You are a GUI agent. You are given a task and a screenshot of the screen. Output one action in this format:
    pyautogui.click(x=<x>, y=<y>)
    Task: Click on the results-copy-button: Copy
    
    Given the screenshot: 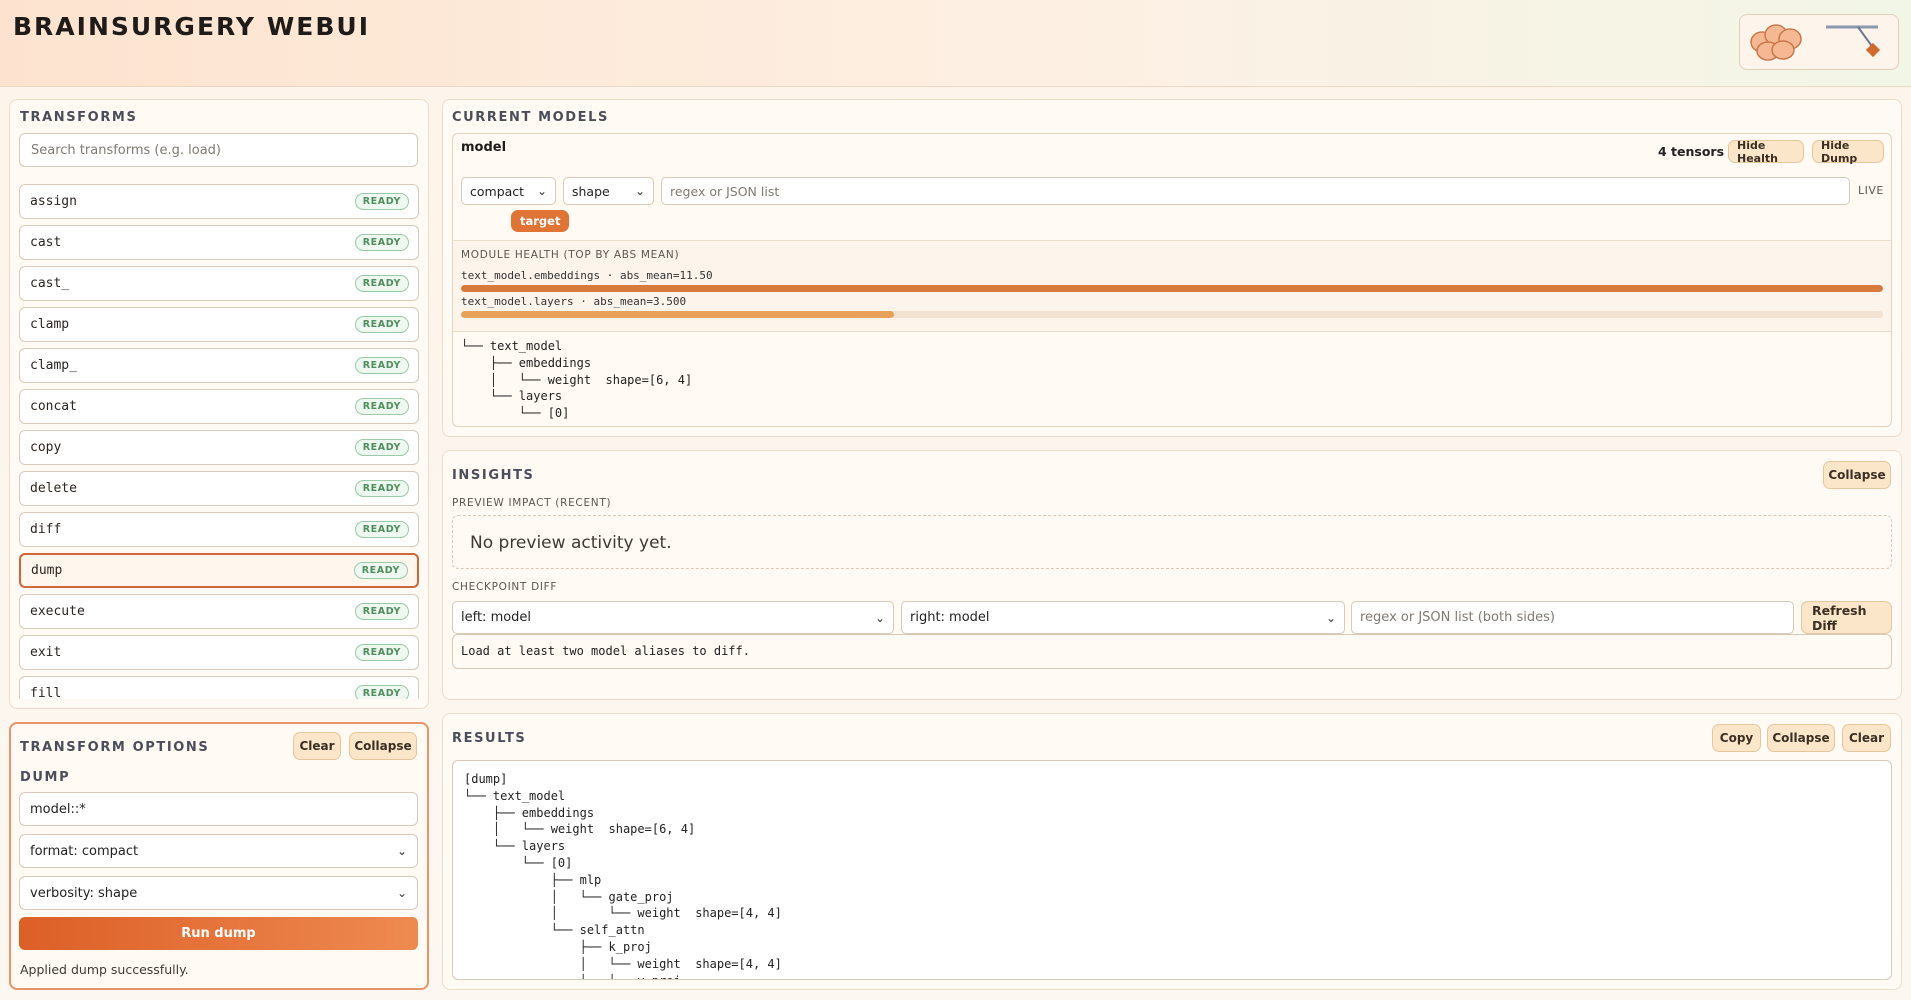 What is the action you would take?
    pyautogui.click(x=1736, y=738)
    